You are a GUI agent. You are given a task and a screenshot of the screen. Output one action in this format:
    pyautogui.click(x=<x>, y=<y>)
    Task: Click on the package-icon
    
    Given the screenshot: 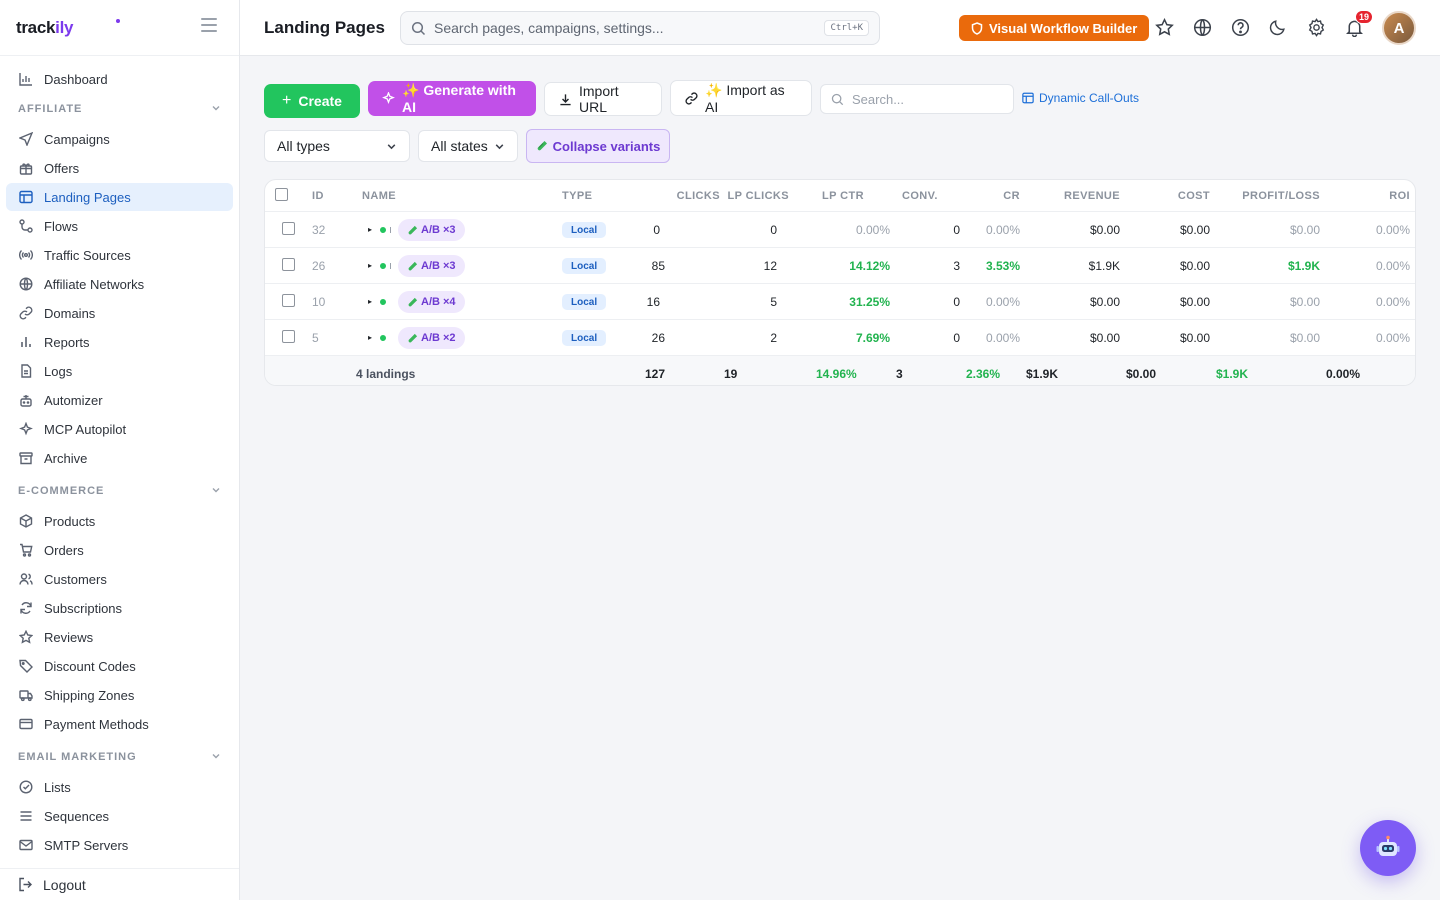 What is the action you would take?
    pyautogui.click(x=26, y=521)
    